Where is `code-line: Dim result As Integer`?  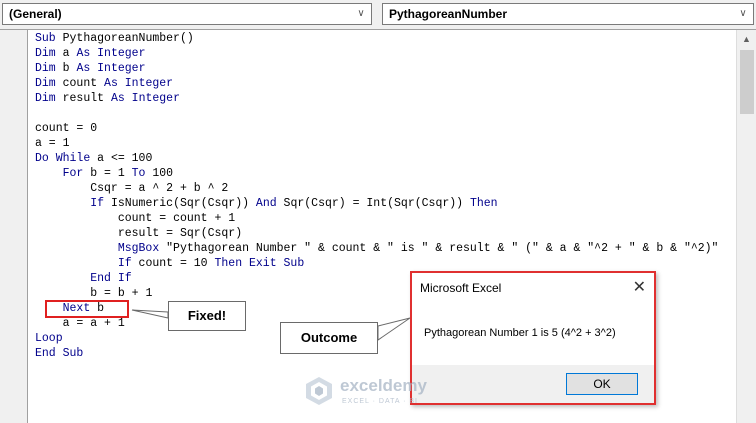 code-line: Dim result As Integer is located at coordinates (380, 98).